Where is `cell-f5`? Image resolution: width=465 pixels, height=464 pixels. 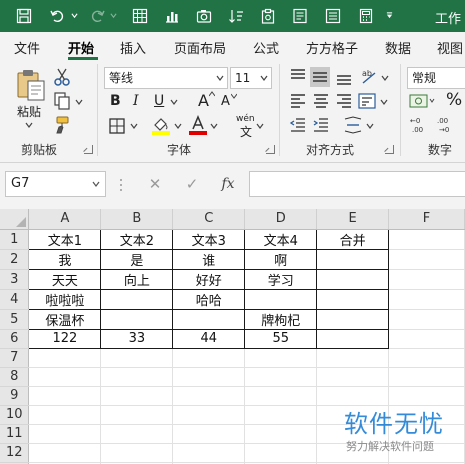
cell-f5 is located at coordinates (426, 319).